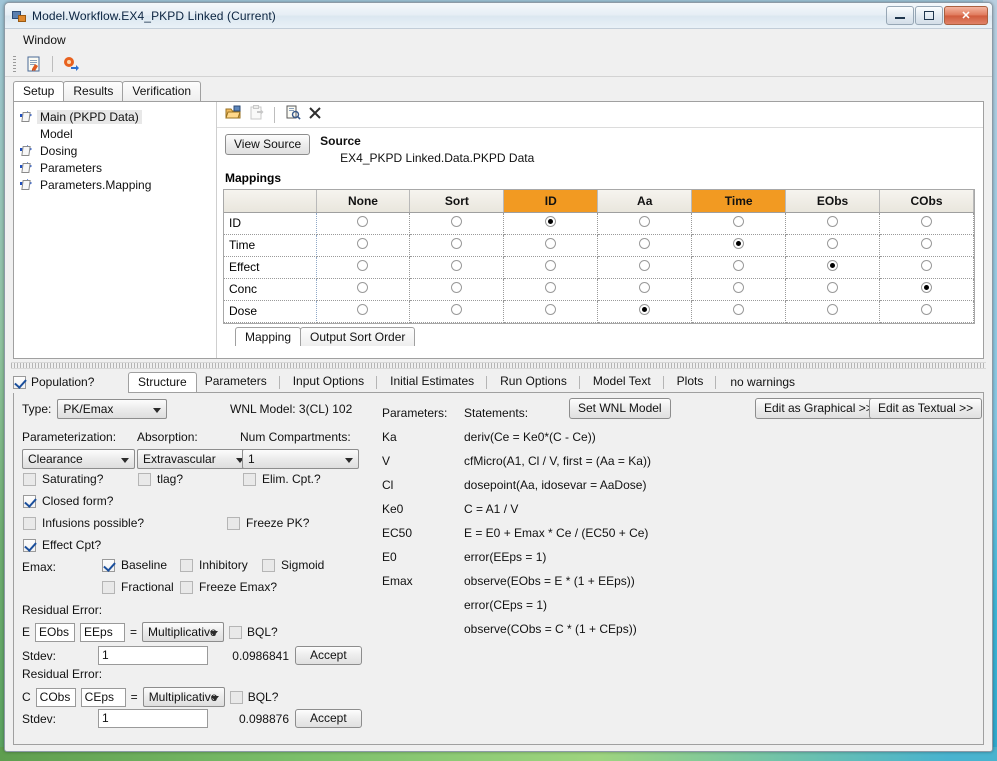 This screenshot has height=761, width=997. I want to click on parameterization-dropdown: Clearance, so click(78, 459).